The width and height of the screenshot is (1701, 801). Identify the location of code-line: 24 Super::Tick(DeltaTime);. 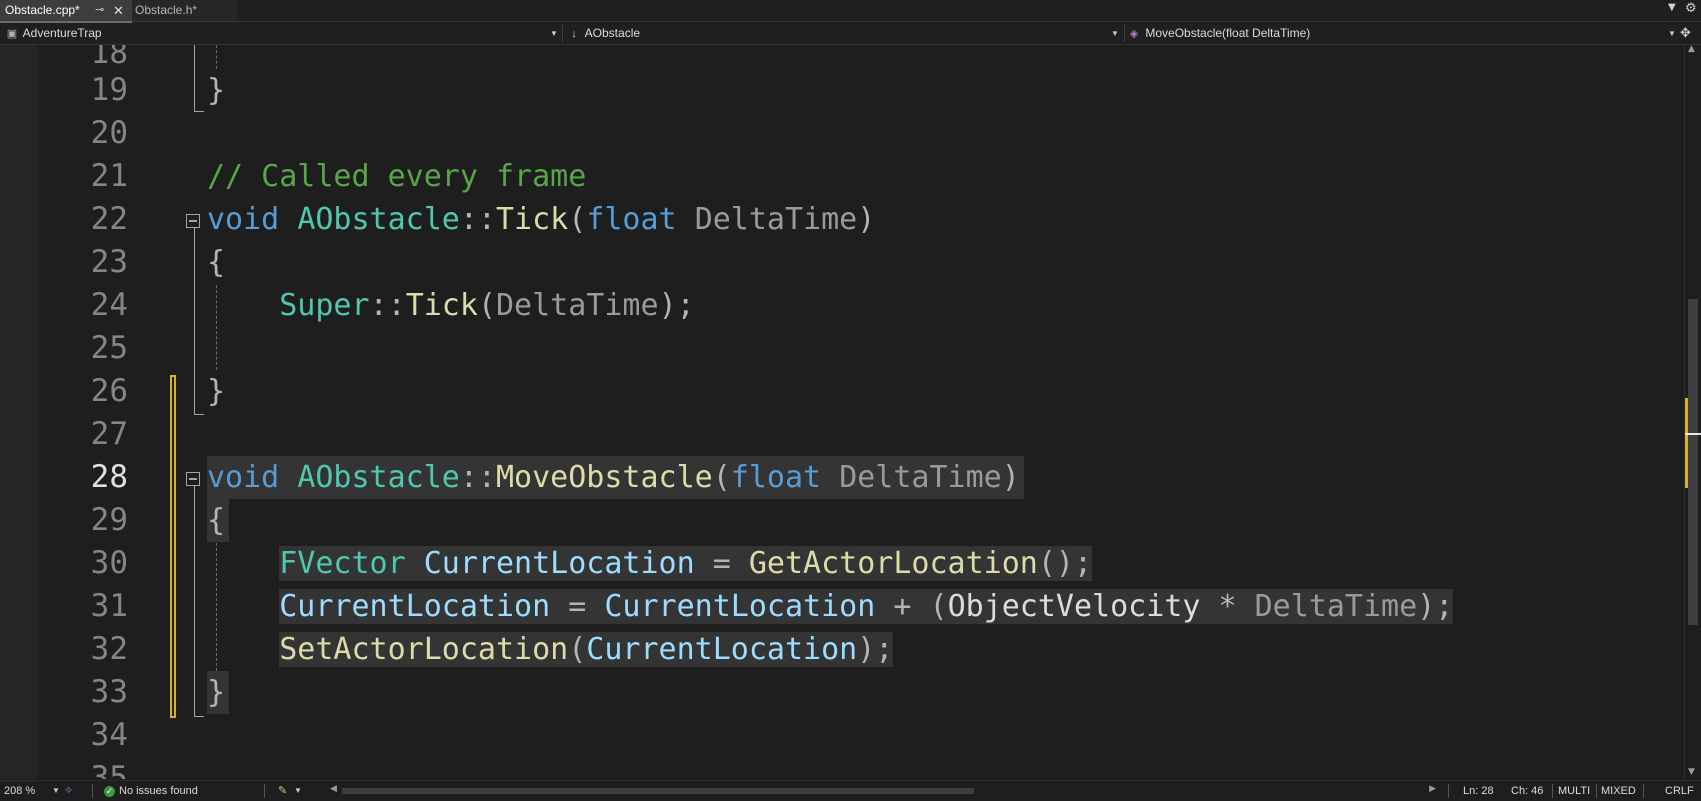
(842, 305).